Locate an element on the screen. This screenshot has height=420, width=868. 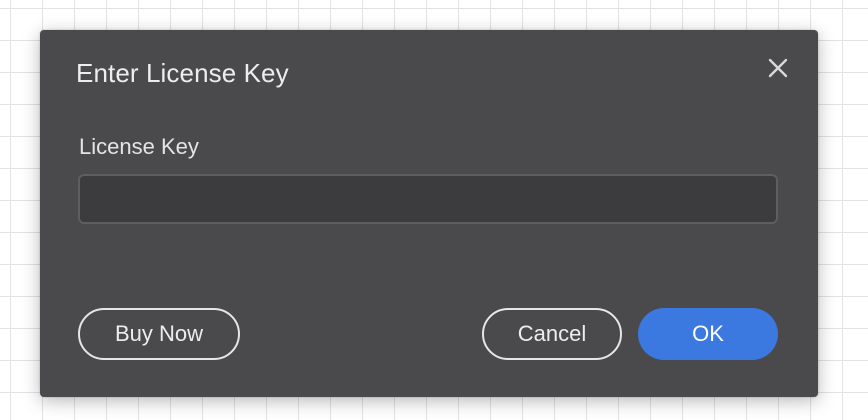
close-icon is located at coordinates (778, 68).